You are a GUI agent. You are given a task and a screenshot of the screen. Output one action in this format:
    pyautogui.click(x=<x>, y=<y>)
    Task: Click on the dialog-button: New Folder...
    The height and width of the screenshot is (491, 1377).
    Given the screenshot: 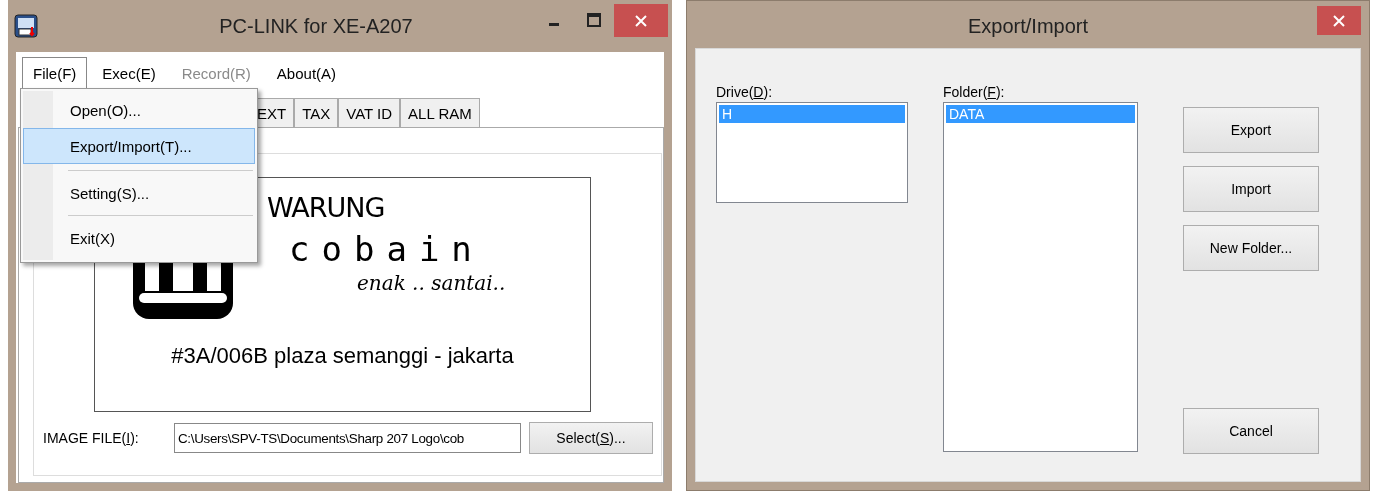 What is the action you would take?
    pyautogui.click(x=1251, y=248)
    